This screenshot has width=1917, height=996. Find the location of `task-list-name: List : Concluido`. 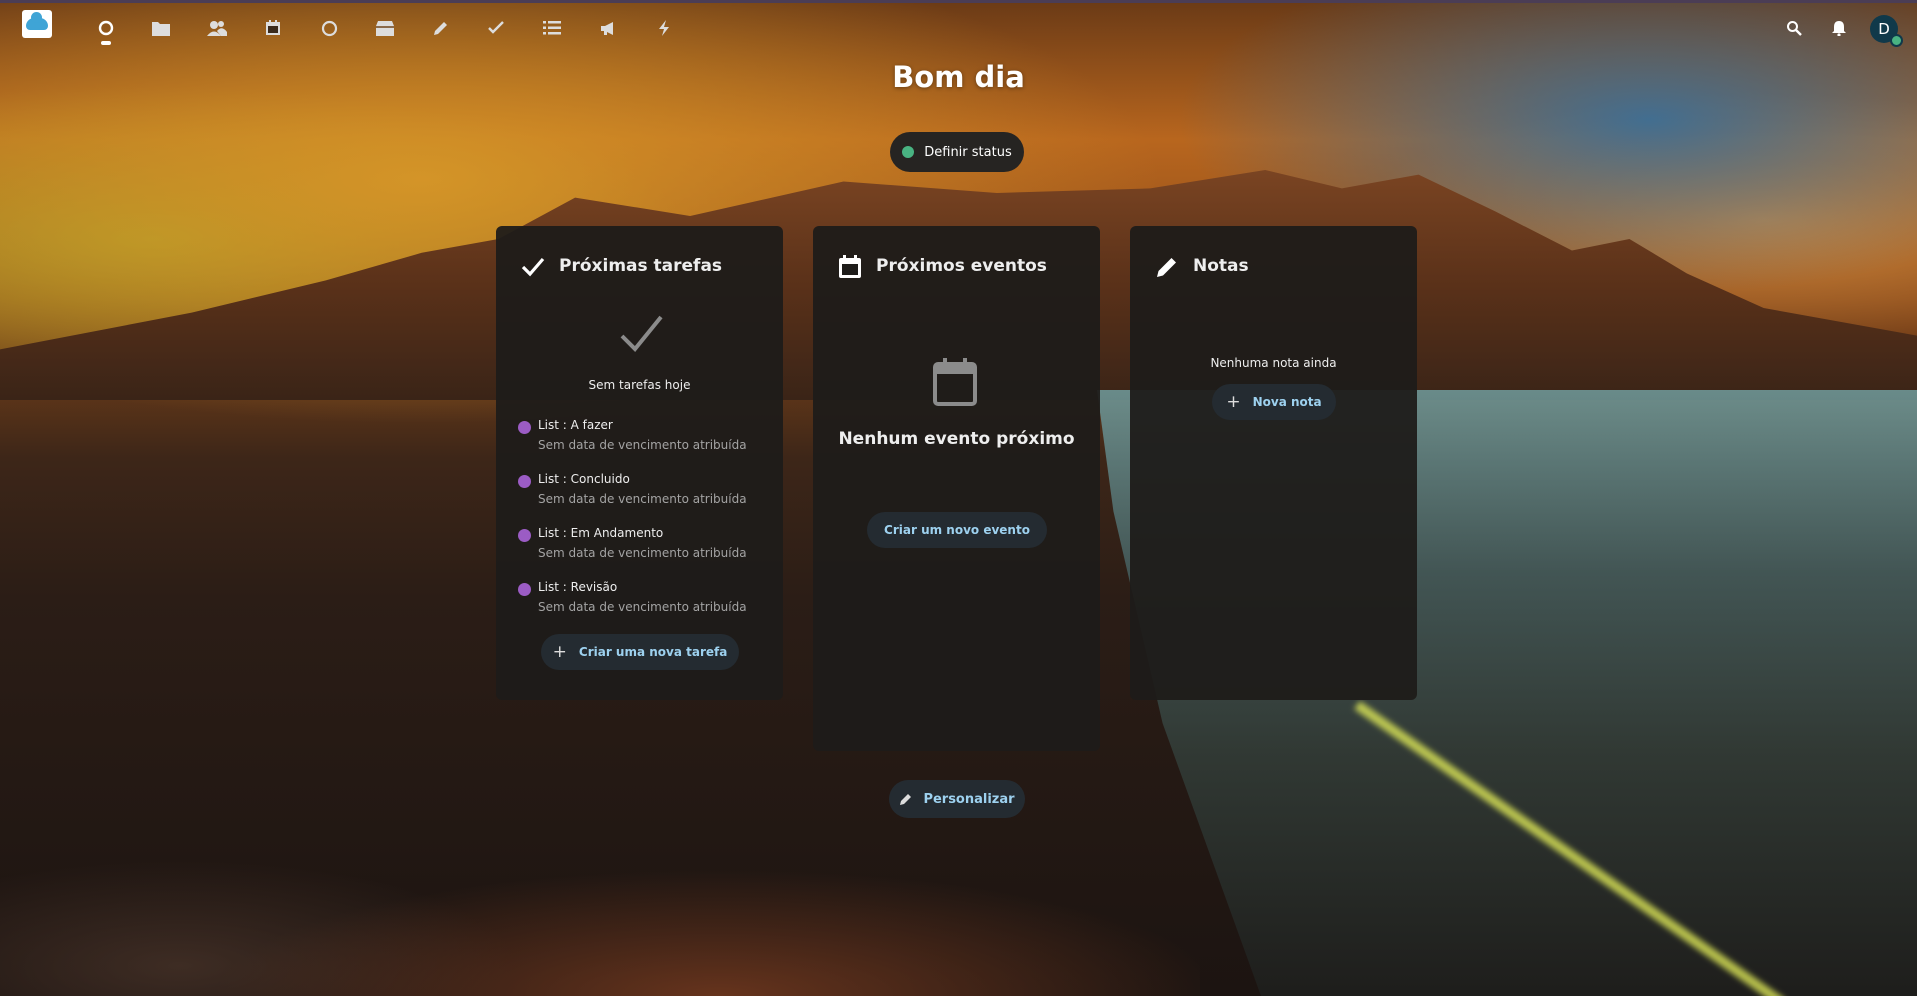

task-list-name: List : Concluido is located at coordinates (584, 479).